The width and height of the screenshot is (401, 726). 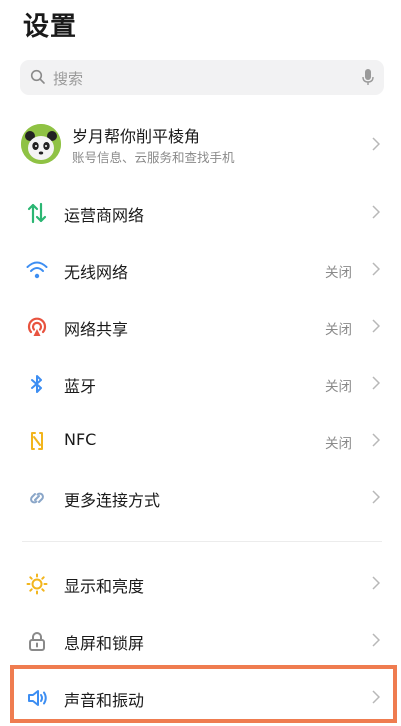 I want to click on settings-item-more-connections: 更多连接方式, so click(x=200, y=497).